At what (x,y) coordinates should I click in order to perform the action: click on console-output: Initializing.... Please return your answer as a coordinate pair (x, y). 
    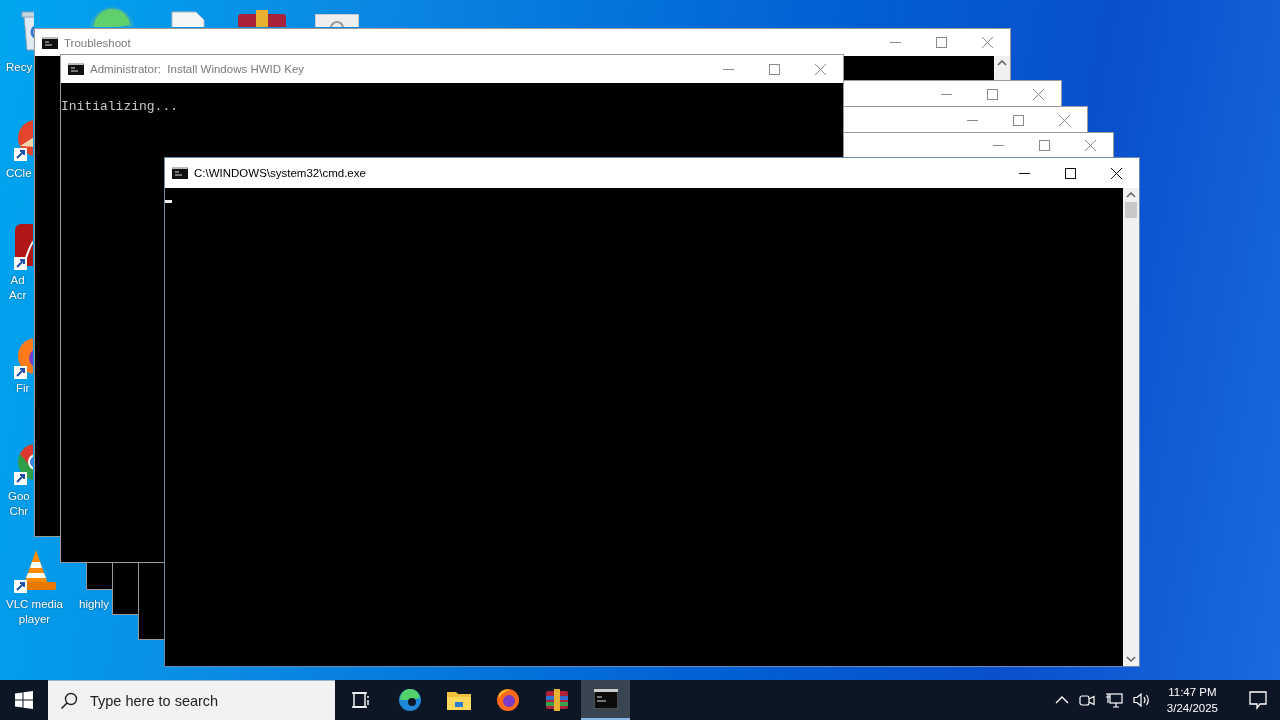
    Looking at the image, I should click on (120, 107).